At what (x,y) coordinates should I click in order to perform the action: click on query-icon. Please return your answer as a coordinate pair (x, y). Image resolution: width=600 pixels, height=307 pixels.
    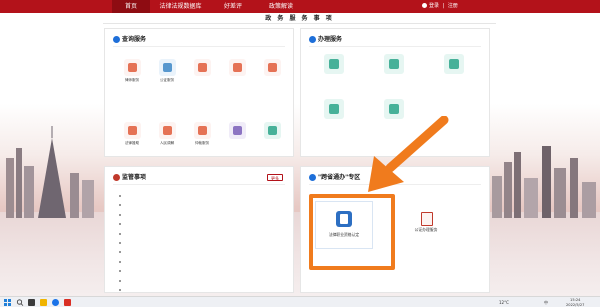
    Looking at the image, I should click on (116, 39).